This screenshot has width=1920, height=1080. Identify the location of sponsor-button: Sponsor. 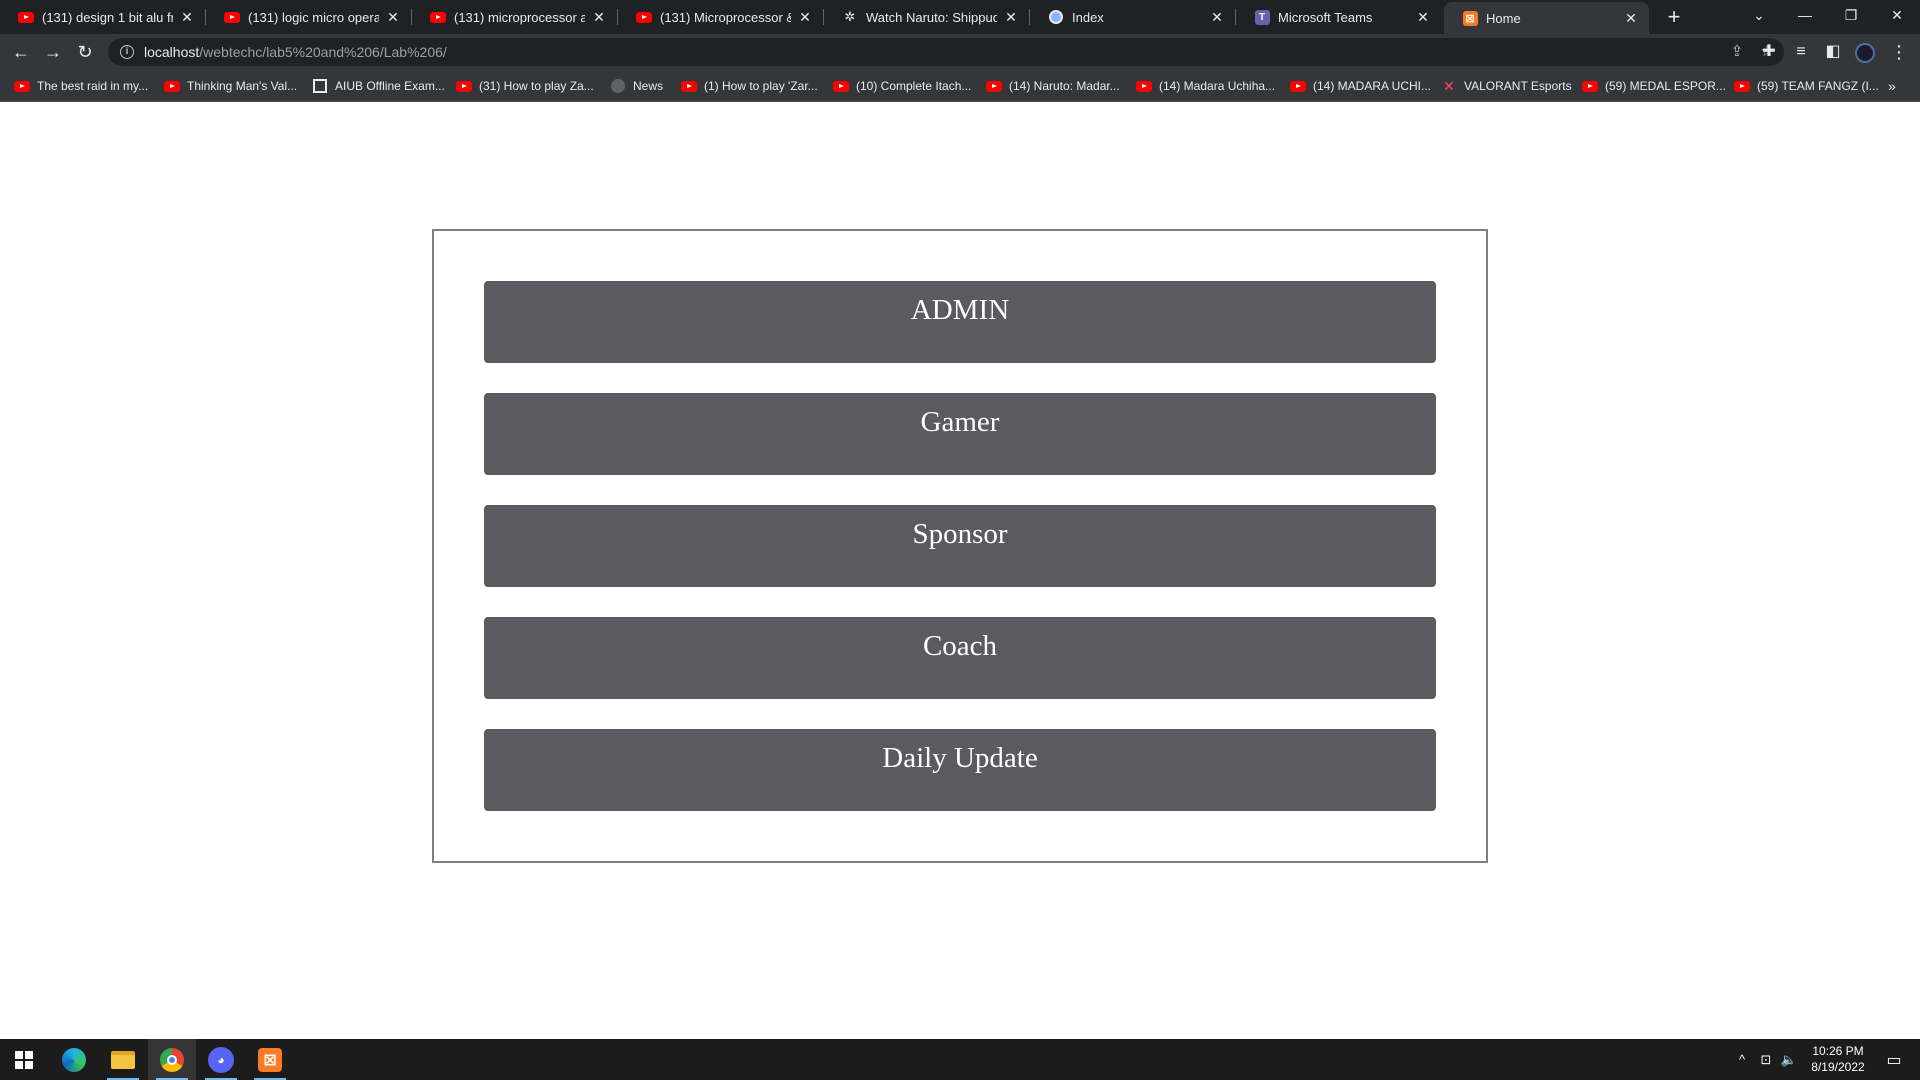
(960, 546).